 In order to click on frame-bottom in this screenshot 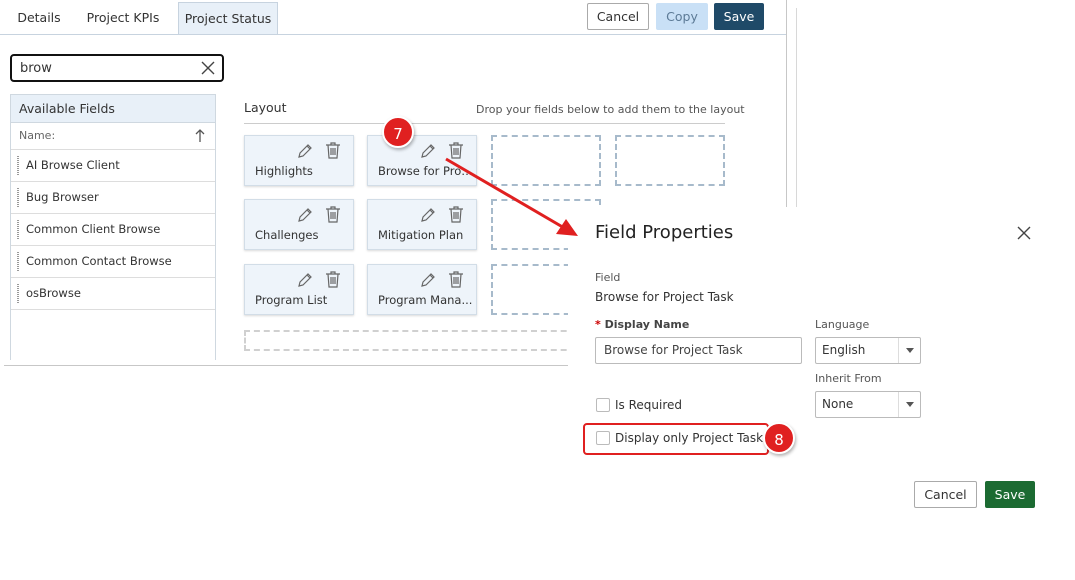, I will do `click(286, 365)`.